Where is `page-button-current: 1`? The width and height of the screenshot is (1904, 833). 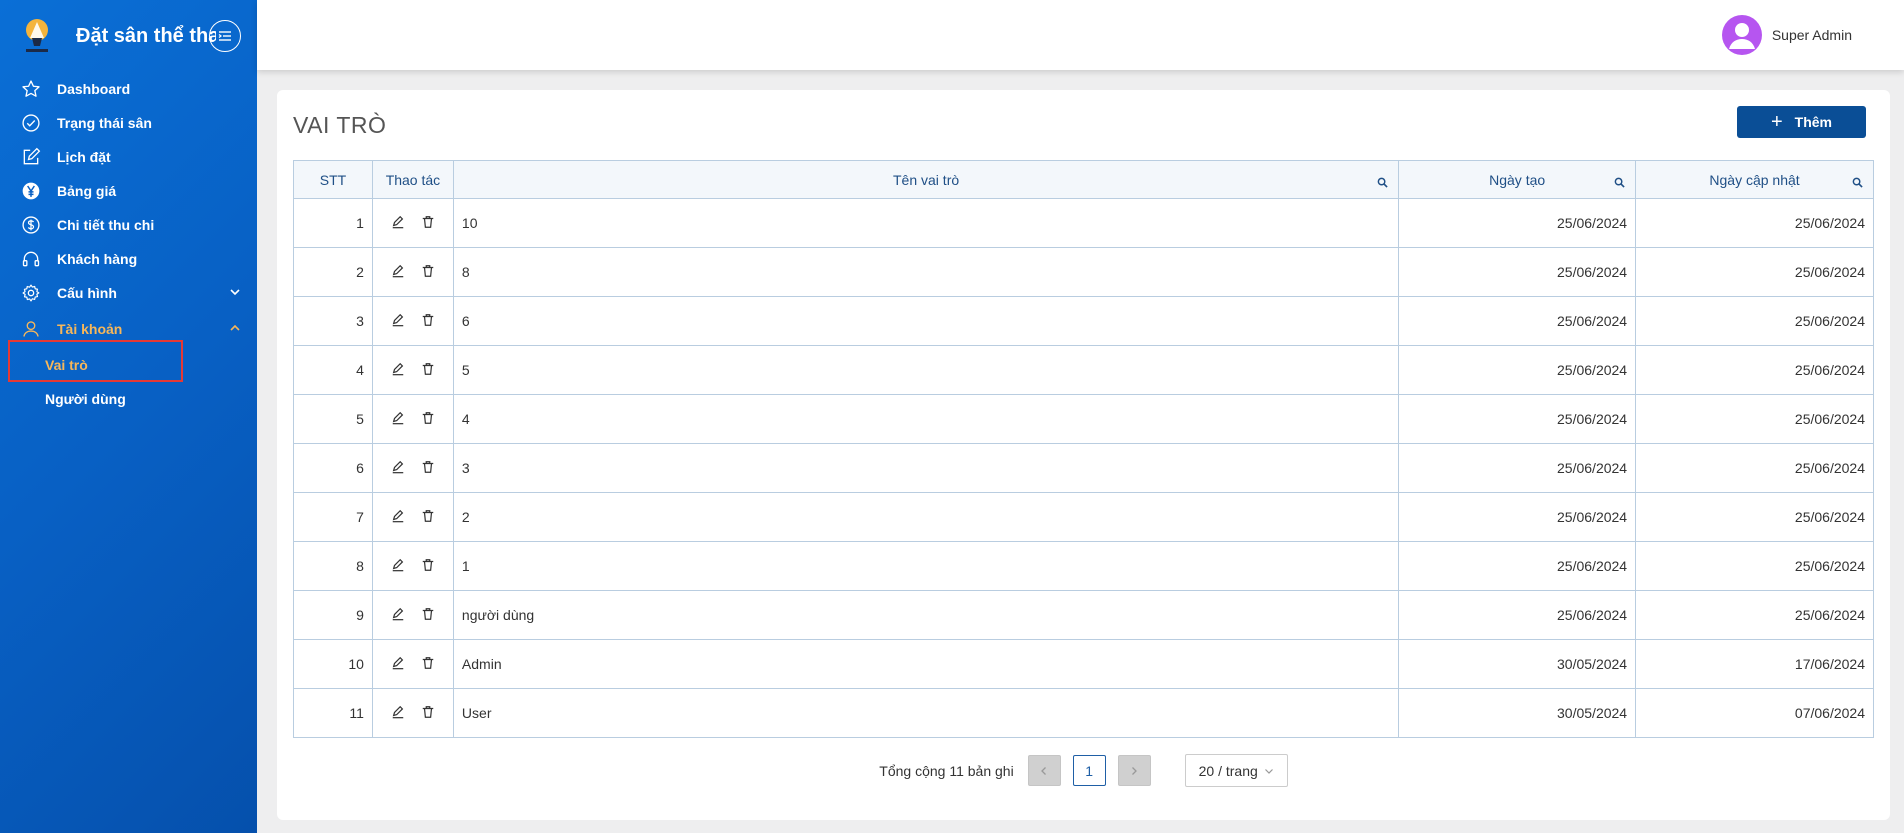
page-button-current: 1 is located at coordinates (1089, 770).